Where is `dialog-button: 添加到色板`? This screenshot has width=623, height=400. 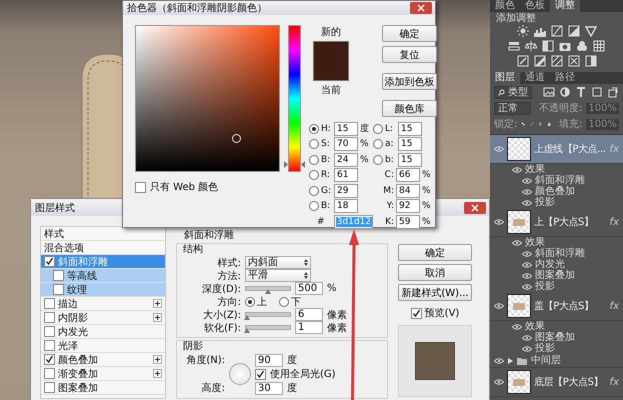
dialog-button: 添加到色板 is located at coordinates (409, 81).